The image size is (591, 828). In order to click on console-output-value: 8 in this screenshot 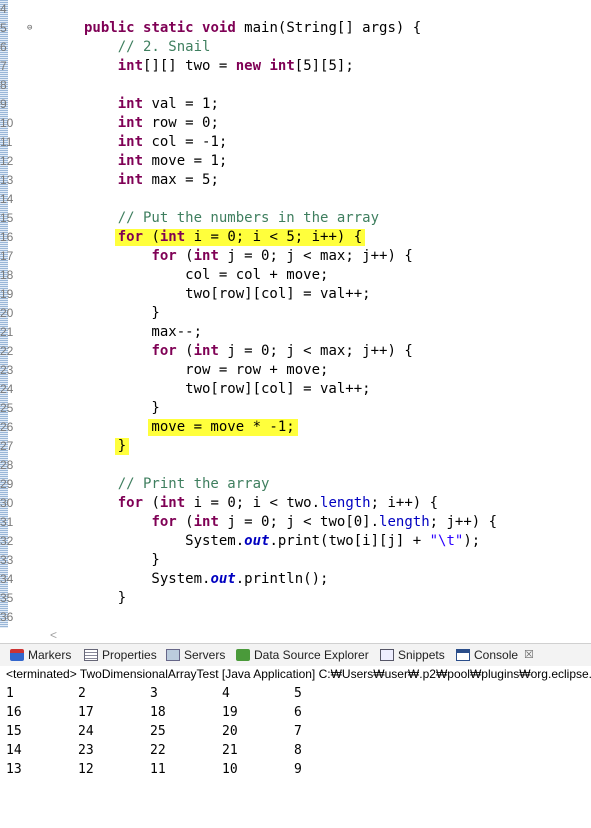, I will do `click(298, 750)`.